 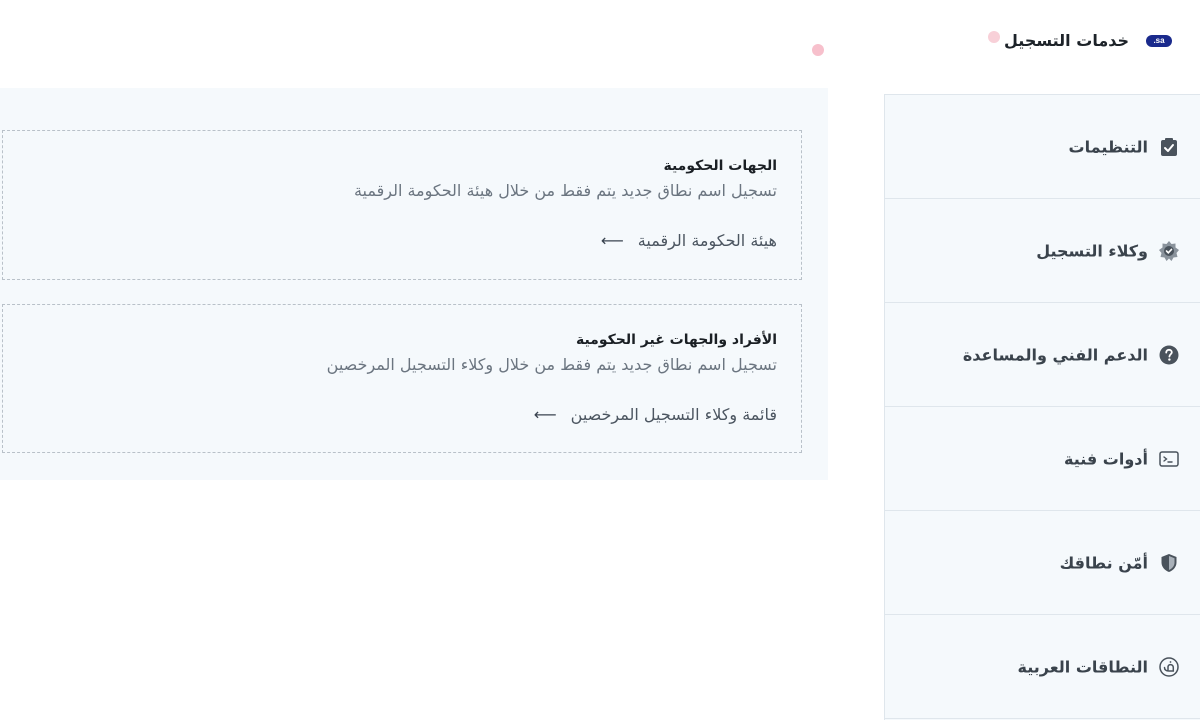 What do you see at coordinates (1169, 251) in the screenshot?
I see `badge-check-icon` at bounding box center [1169, 251].